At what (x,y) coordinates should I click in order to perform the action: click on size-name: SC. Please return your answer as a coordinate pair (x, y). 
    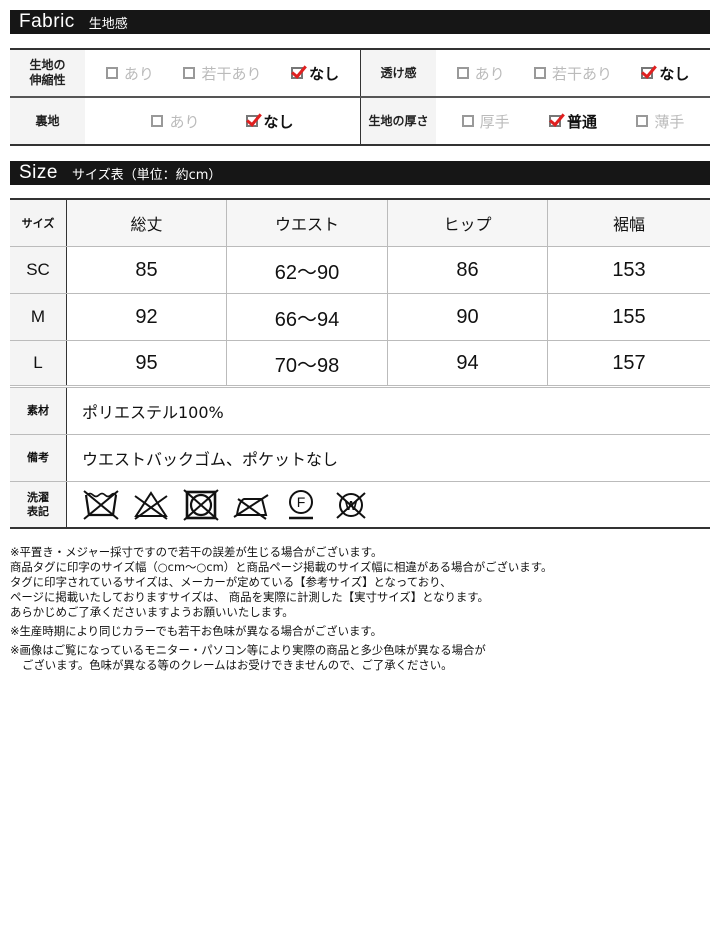
    Looking at the image, I should click on (38, 270).